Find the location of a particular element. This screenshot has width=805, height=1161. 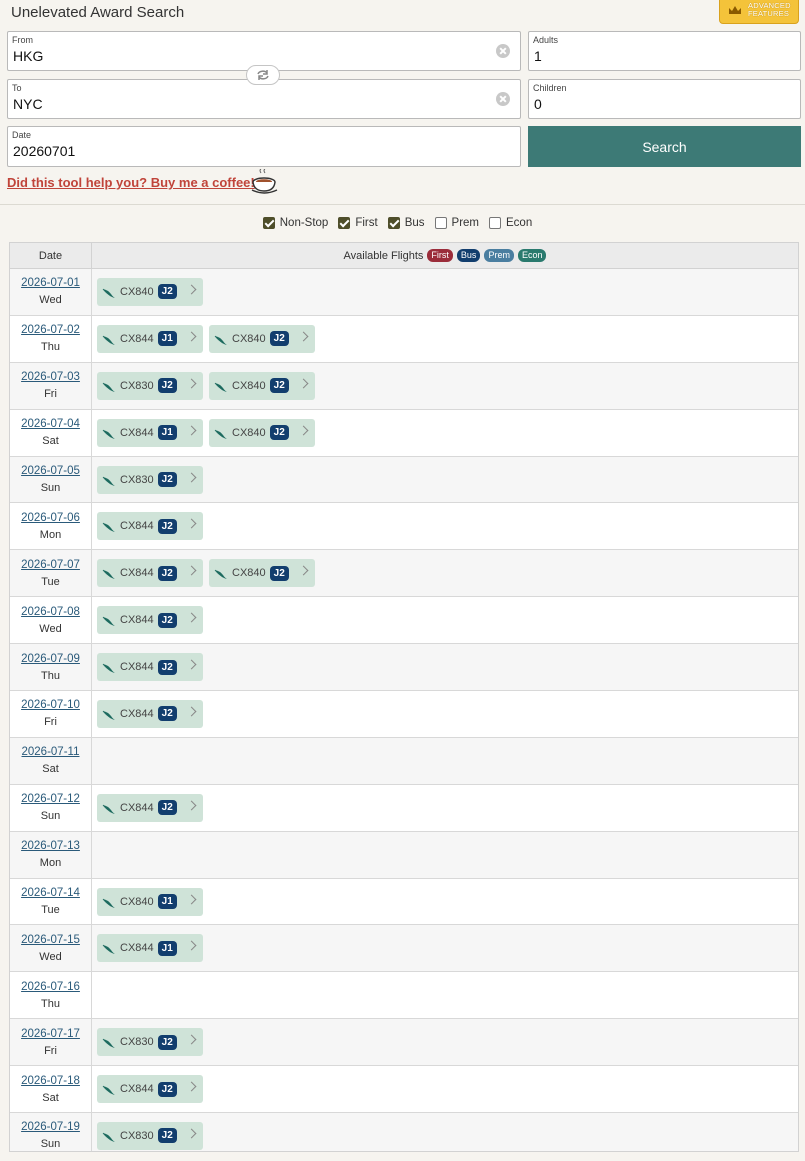

from-input is located at coordinates (218, 56).